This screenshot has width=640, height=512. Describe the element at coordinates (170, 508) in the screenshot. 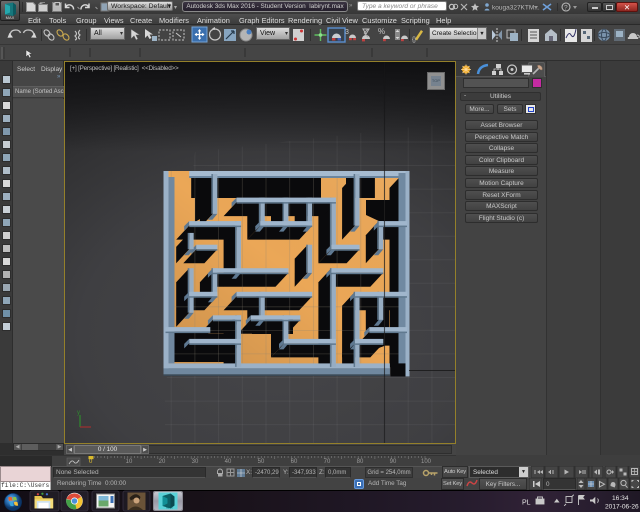

I see `svg-text: MAX` at that location.